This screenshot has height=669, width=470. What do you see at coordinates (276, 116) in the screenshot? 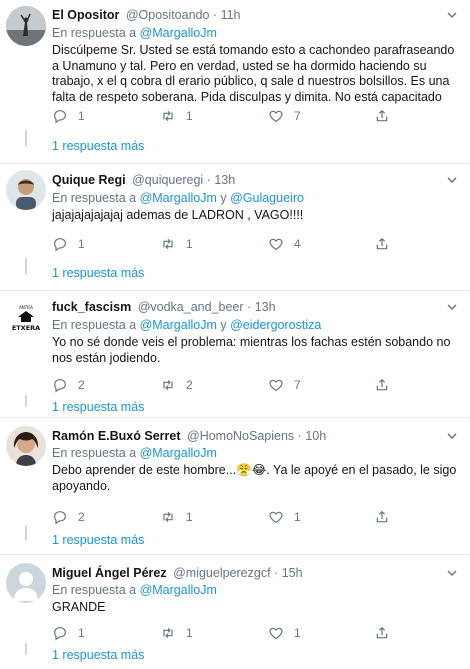
I see `like-icon` at bounding box center [276, 116].